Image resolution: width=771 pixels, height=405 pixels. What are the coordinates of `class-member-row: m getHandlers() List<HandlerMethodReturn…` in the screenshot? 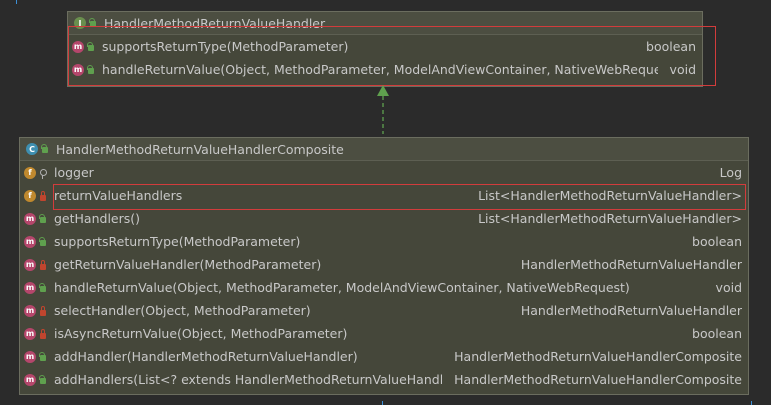 It's located at (384, 218).